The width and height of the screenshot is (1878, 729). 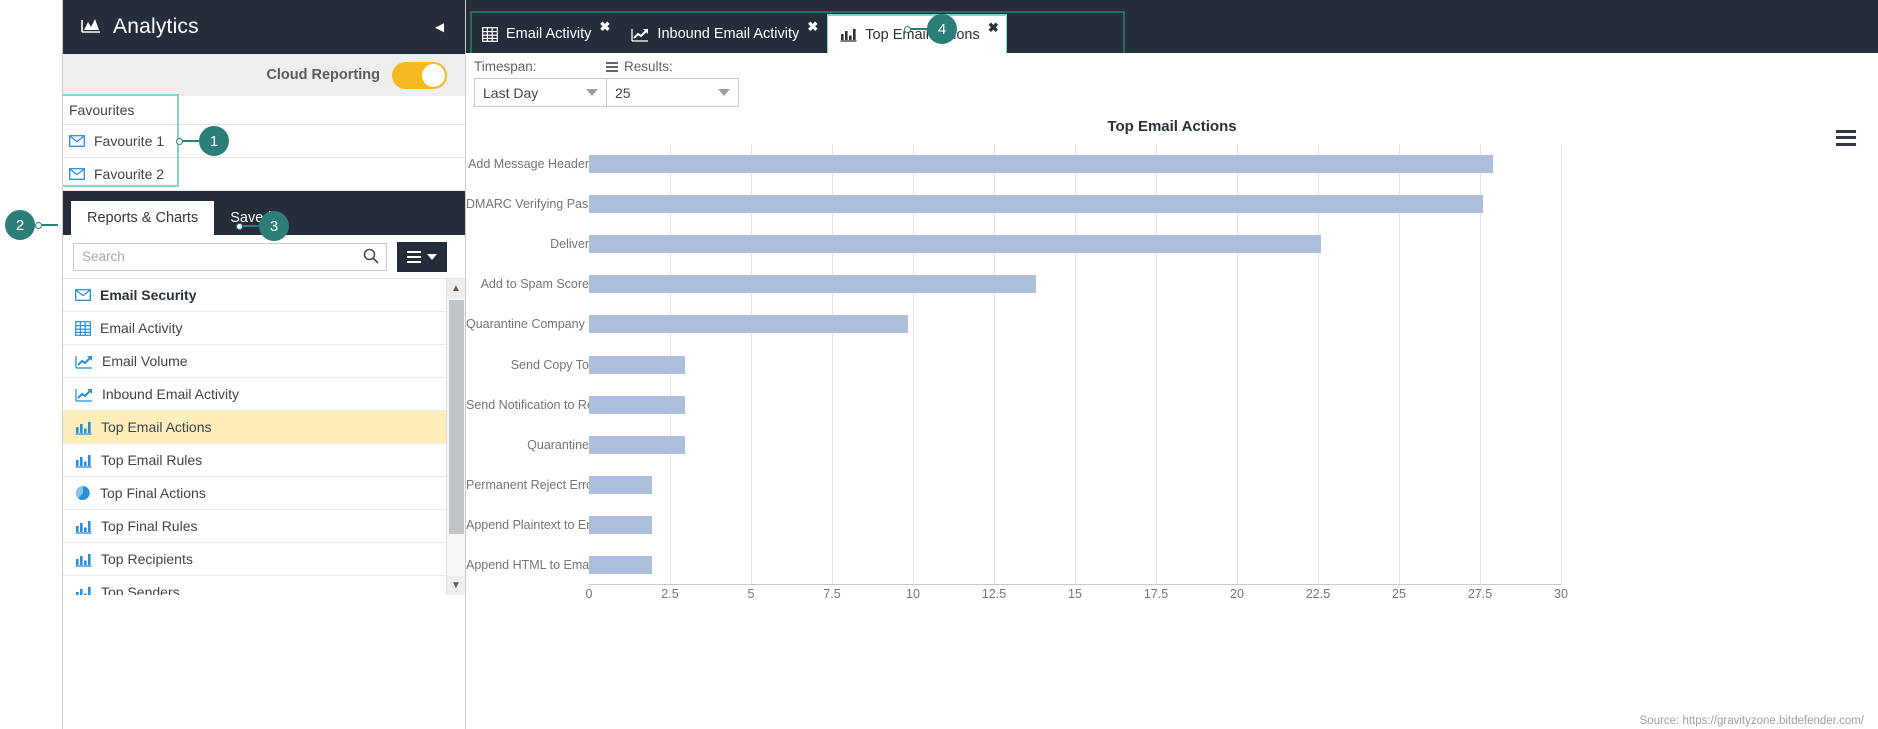 I want to click on cloud-reporting-label: Cloud Reporting, so click(x=323, y=75).